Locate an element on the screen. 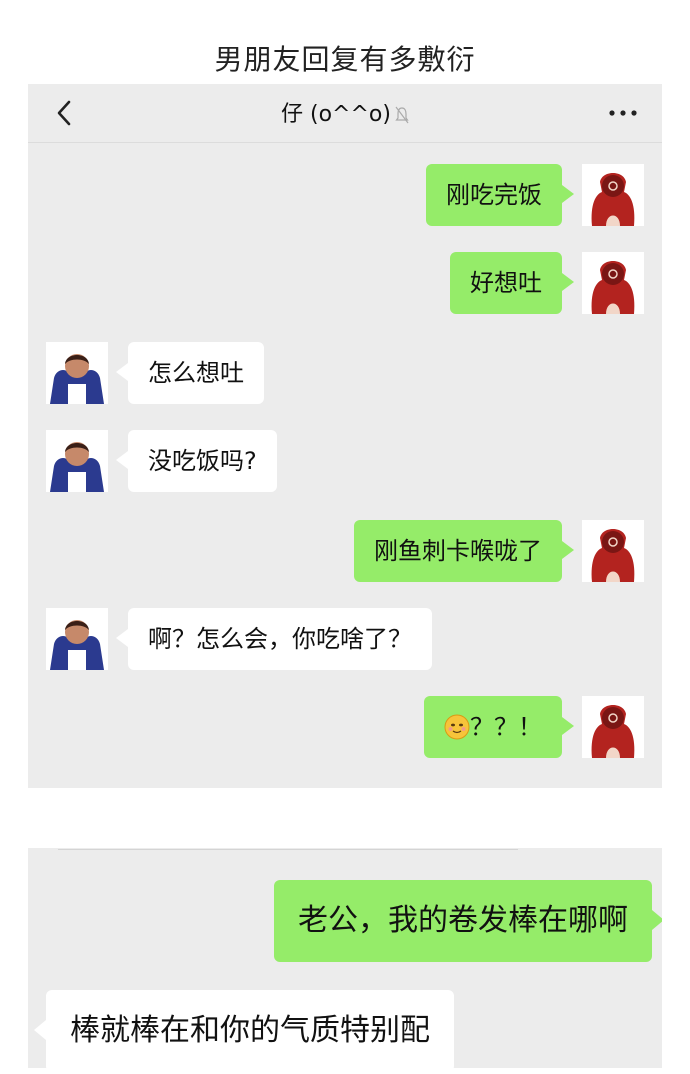 The image size is (690, 1074). friend-message-bubble: 棒就棒在和你的气质特别配 is located at coordinates (244, 1029).